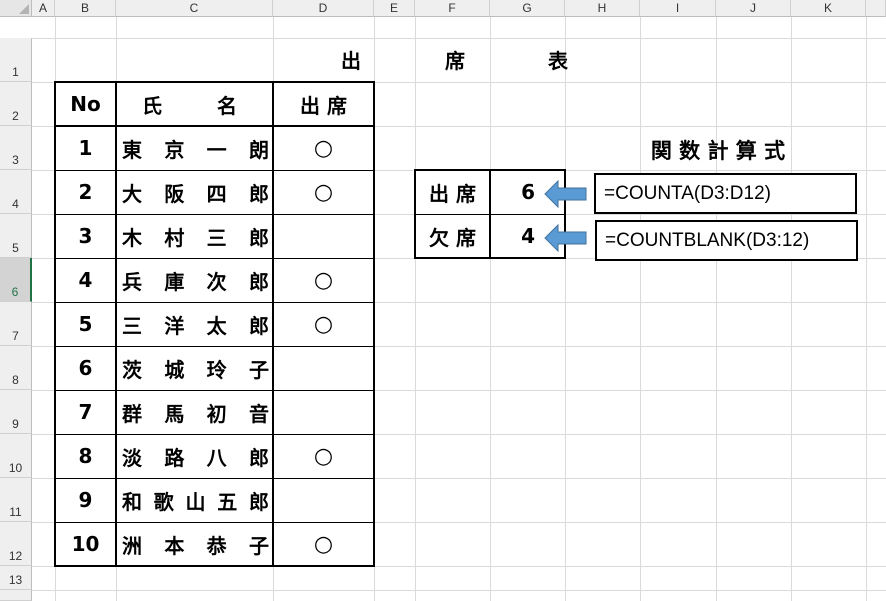  I want to click on header-no: No, so click(85, 104).